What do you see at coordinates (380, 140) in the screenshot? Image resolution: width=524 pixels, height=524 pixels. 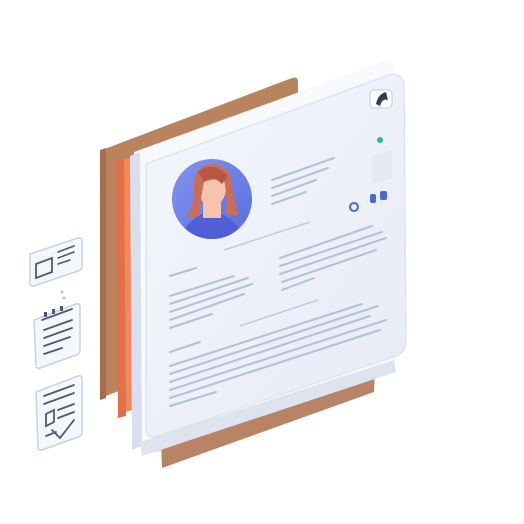 I see `status-dot` at bounding box center [380, 140].